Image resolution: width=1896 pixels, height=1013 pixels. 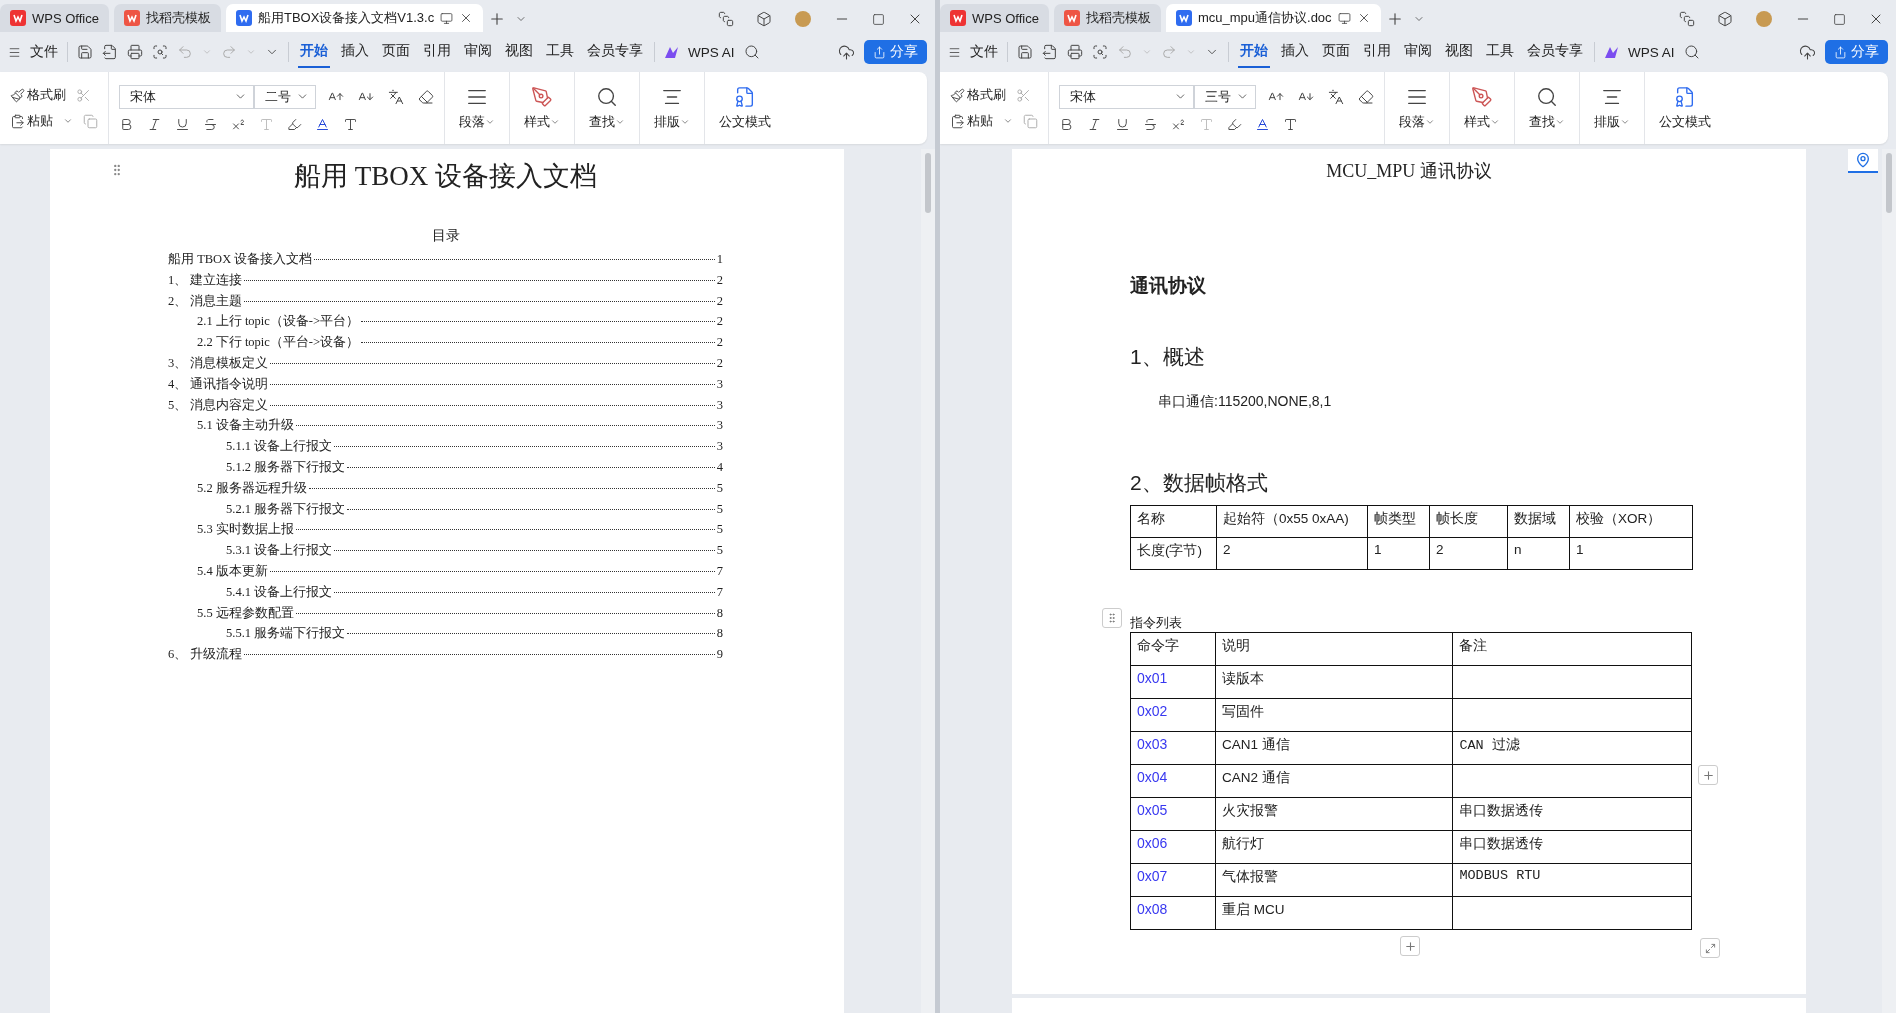 I want to click on toc-entry: 5.2 服务器远程升级, so click(x=252, y=488).